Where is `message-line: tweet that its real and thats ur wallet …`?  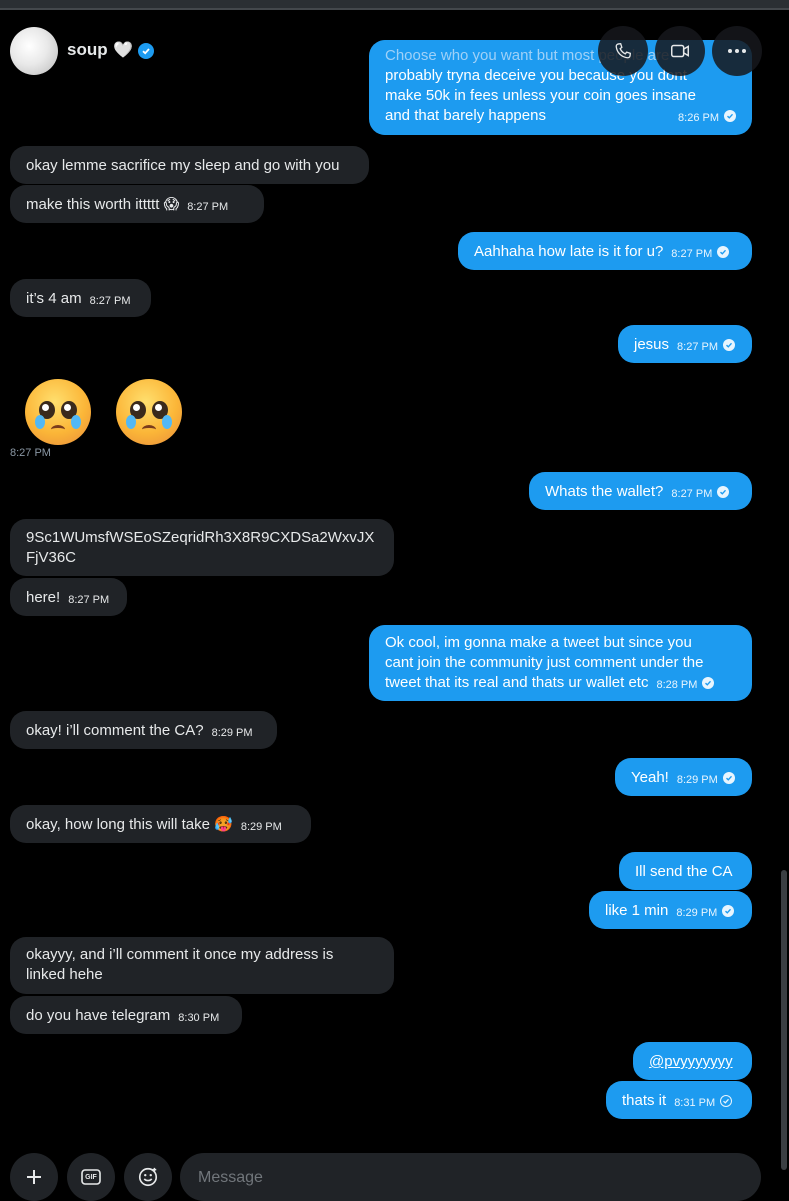
message-line: tweet that its real and thats ur wallet … is located at coordinates (560, 683).